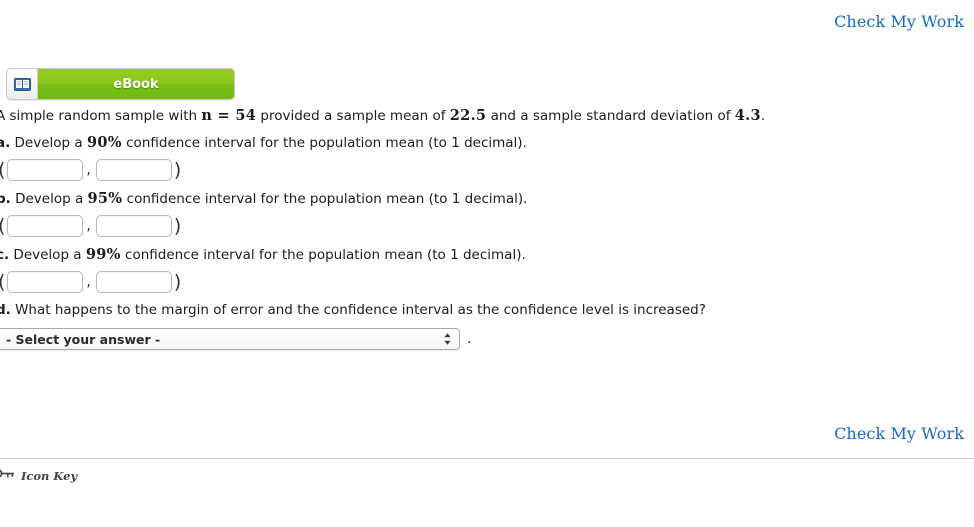  Describe the element at coordinates (899, 433) in the screenshot. I see `check-my-work-link-bottom: Check My Work` at that location.